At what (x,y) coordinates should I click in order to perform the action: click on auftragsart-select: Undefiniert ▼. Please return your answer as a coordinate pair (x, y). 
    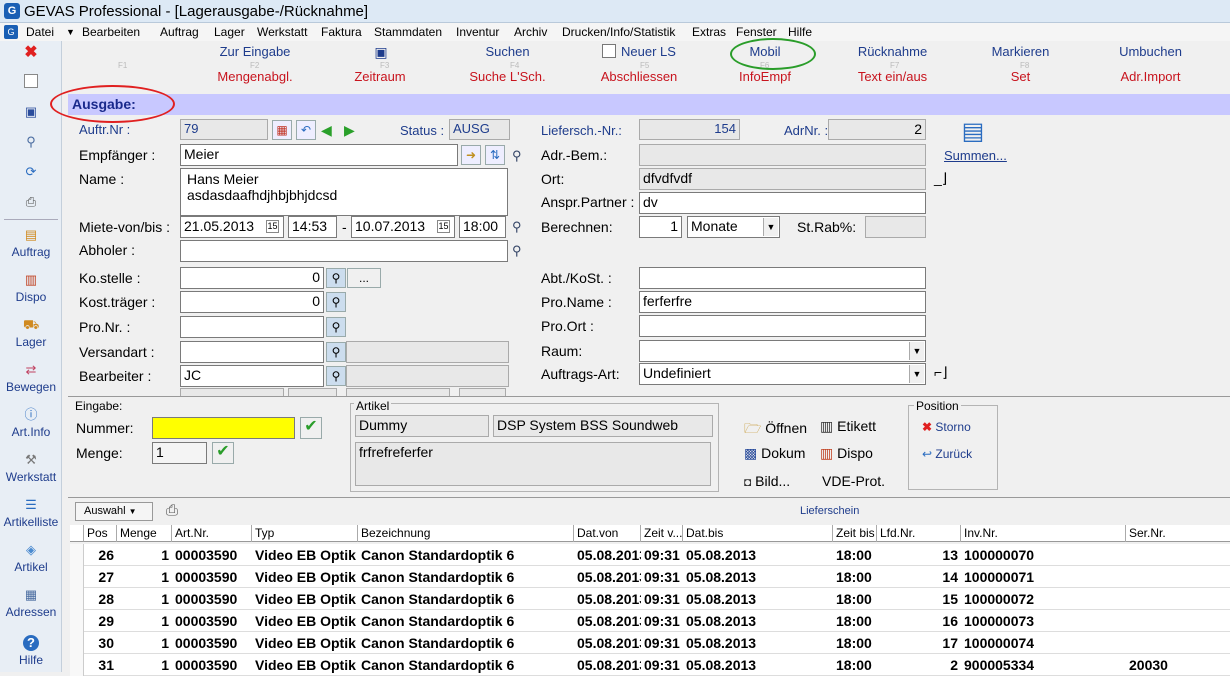
    Looking at the image, I should click on (782, 374).